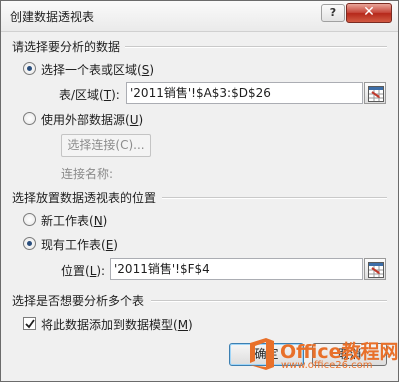 This screenshot has width=399, height=382. Describe the element at coordinates (199, 16) in the screenshot. I see `title-bar: 创建数据透视表 ? ✕` at that location.